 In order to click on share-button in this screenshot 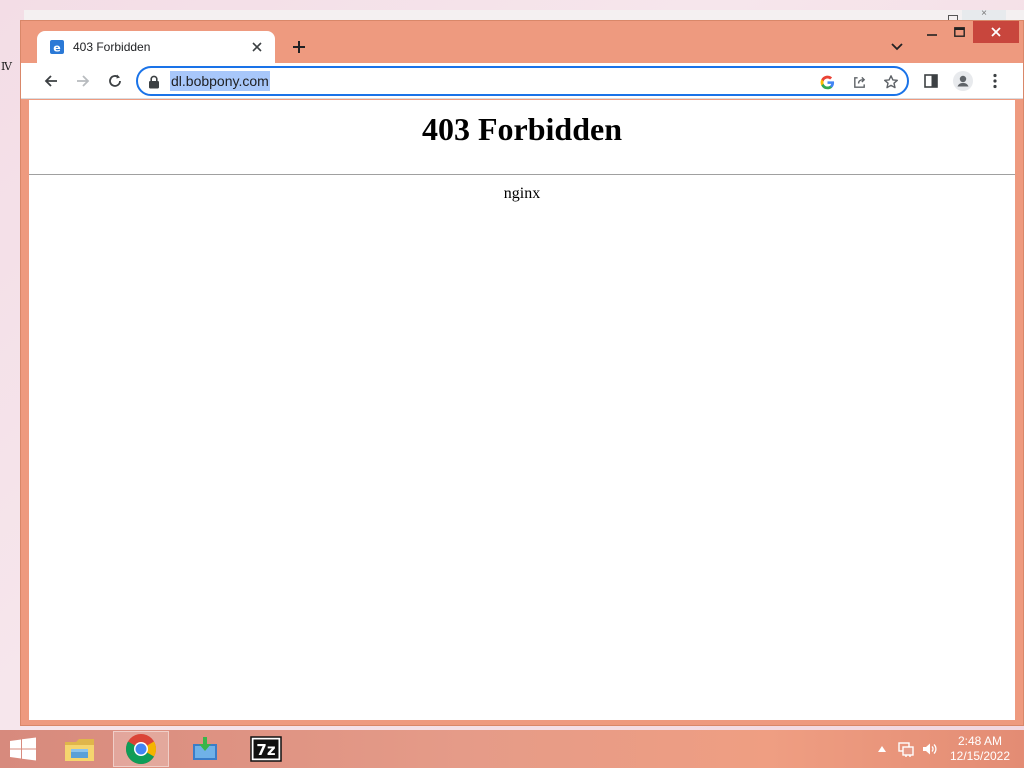, I will do `click(859, 82)`.